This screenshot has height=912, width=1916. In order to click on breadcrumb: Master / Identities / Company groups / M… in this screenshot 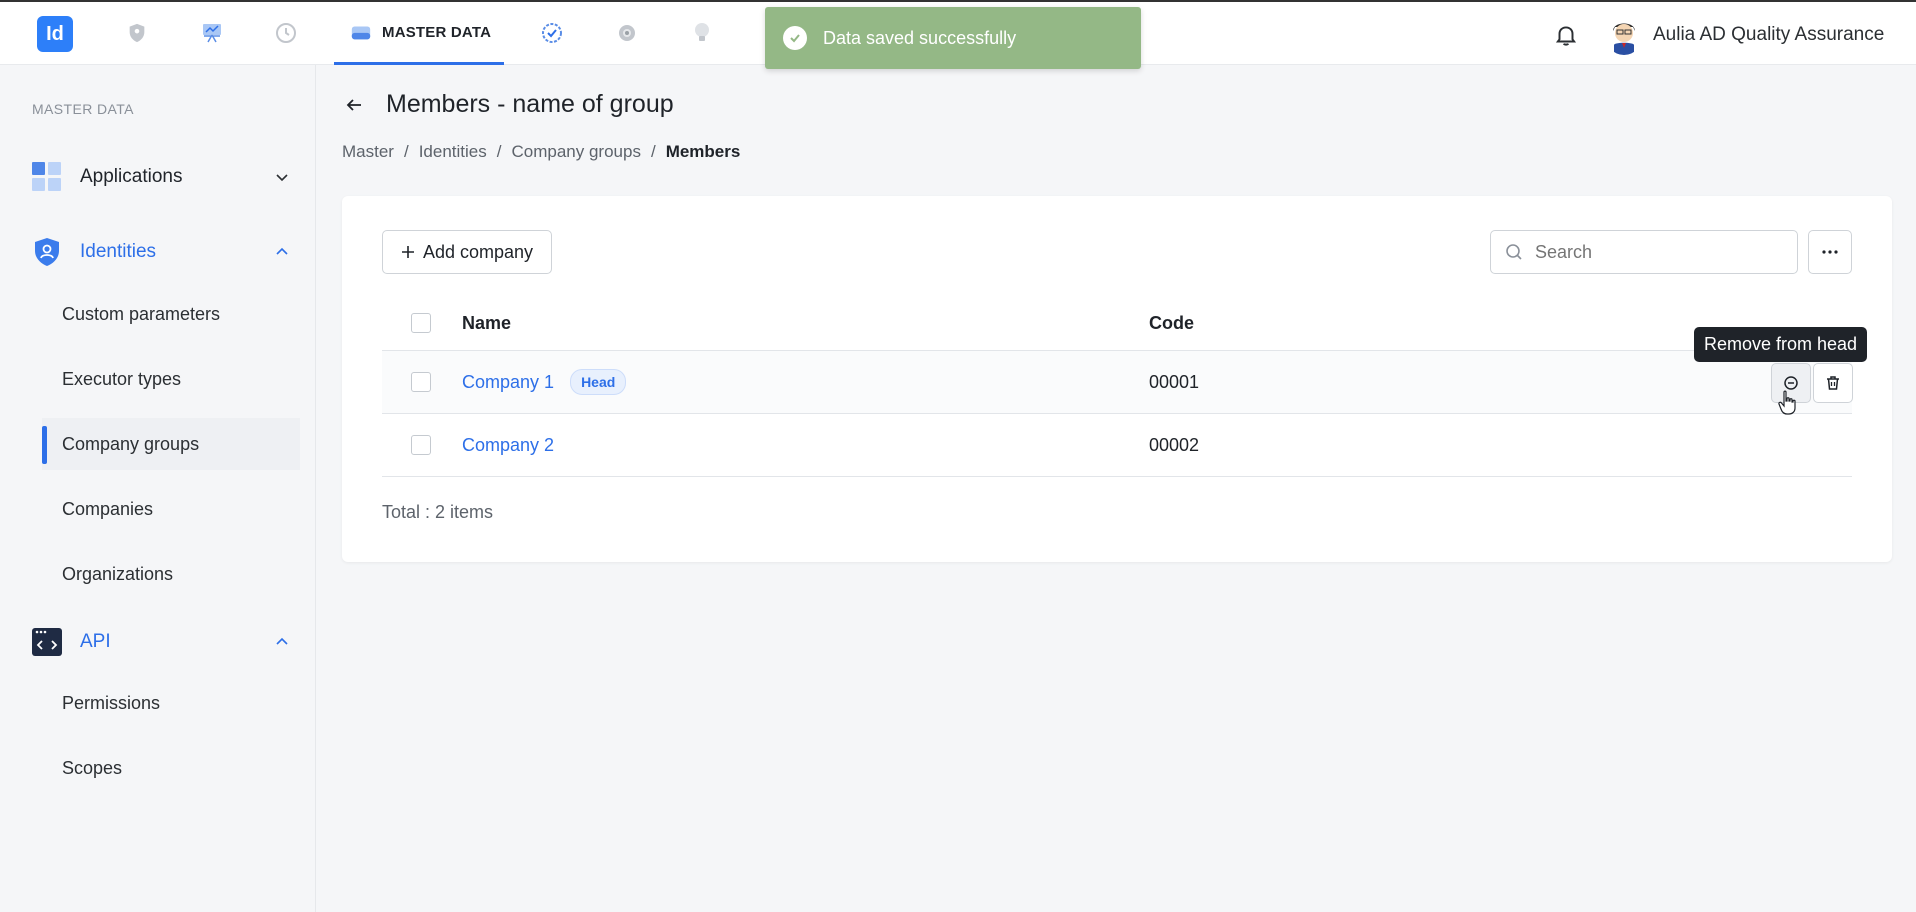, I will do `click(541, 152)`.